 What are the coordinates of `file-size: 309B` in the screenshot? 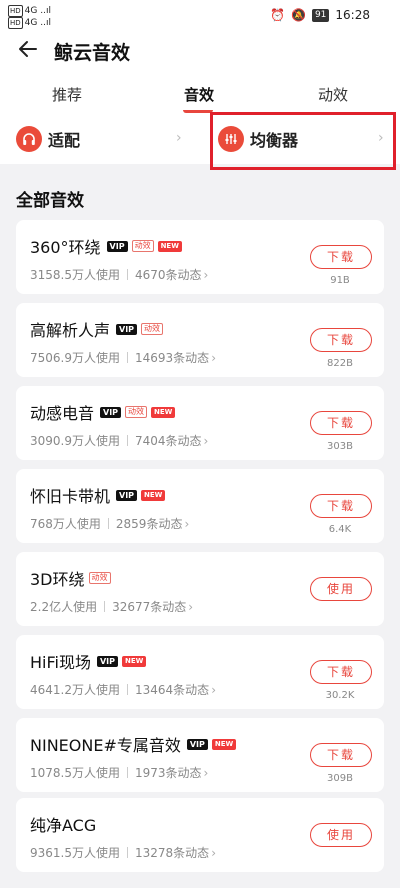 It's located at (340, 778).